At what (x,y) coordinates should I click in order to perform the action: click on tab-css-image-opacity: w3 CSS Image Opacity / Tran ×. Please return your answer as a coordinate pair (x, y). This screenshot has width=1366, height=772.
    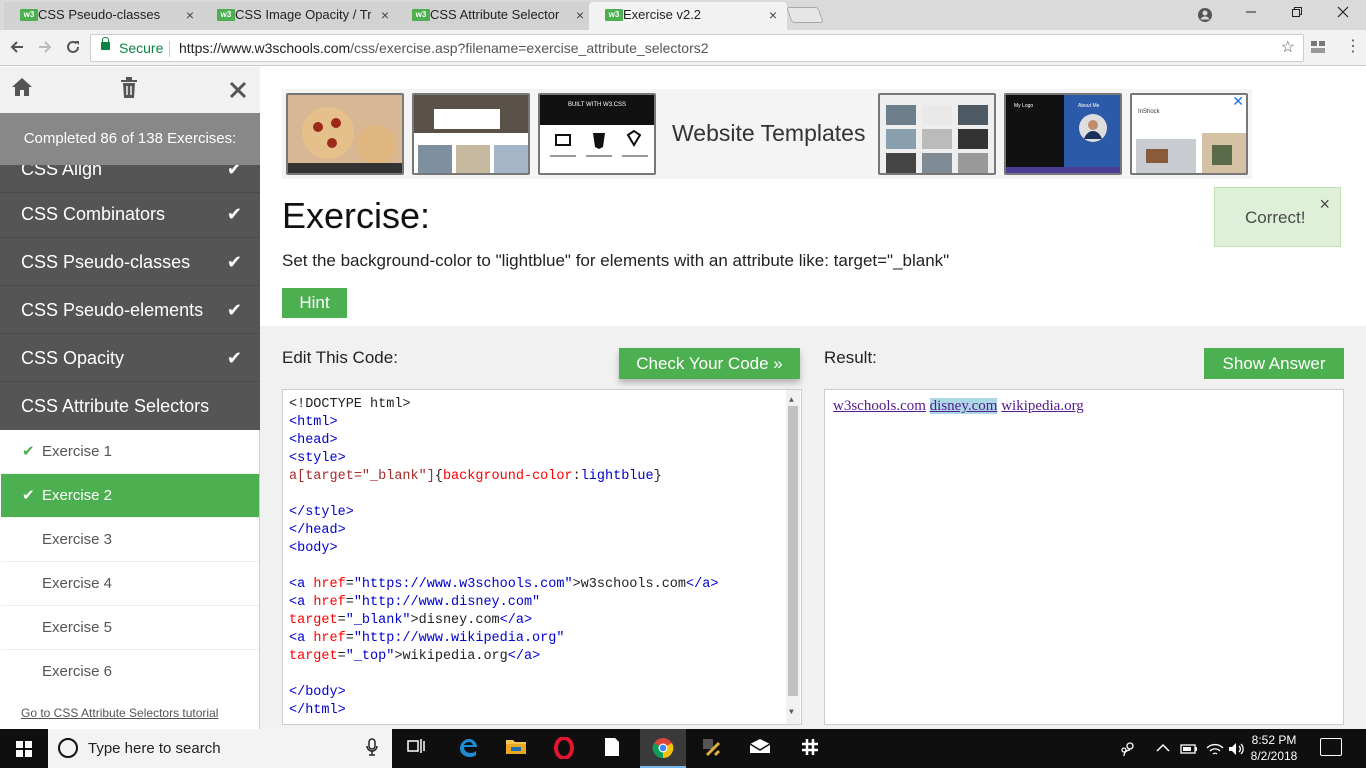
    Looking at the image, I should click on (300, 16).